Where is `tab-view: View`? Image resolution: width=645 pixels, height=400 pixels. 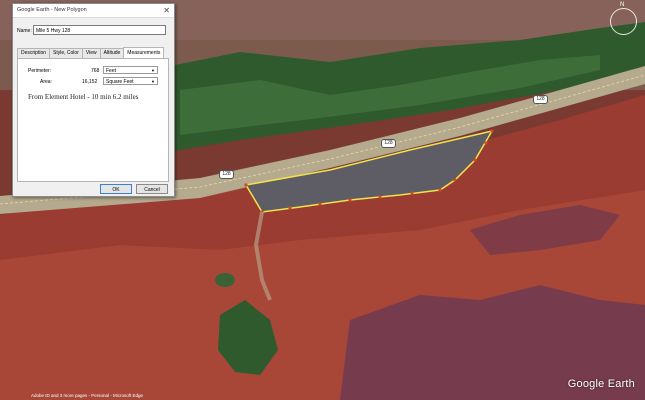 tab-view: View is located at coordinates (91, 53).